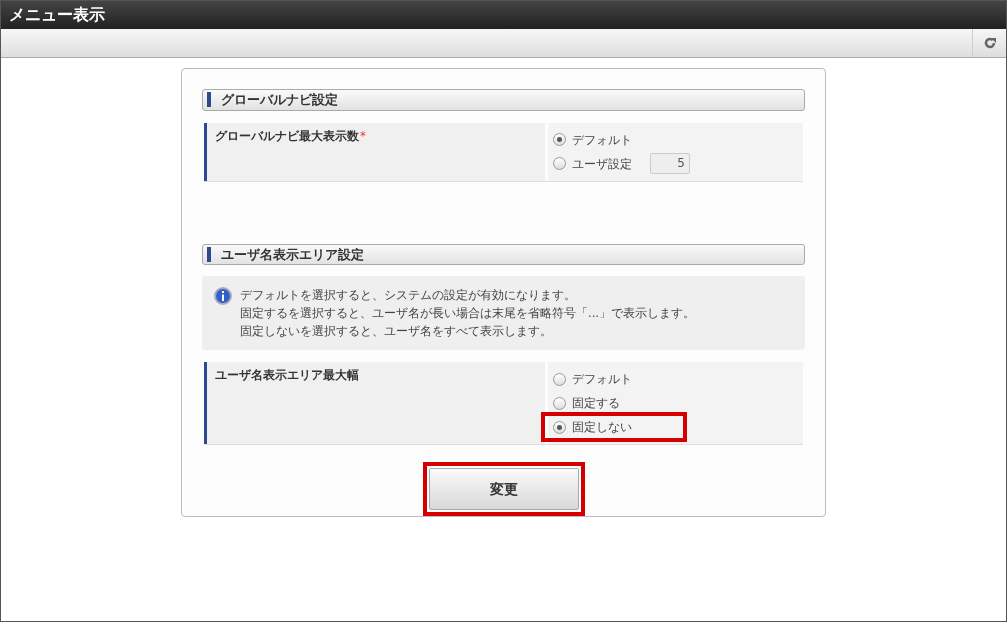 Image resolution: width=1007 pixels, height=622 pixels. What do you see at coordinates (287, 375) in the screenshot?
I see `field-label: ユーザ名表示エリア最大幅` at bounding box center [287, 375].